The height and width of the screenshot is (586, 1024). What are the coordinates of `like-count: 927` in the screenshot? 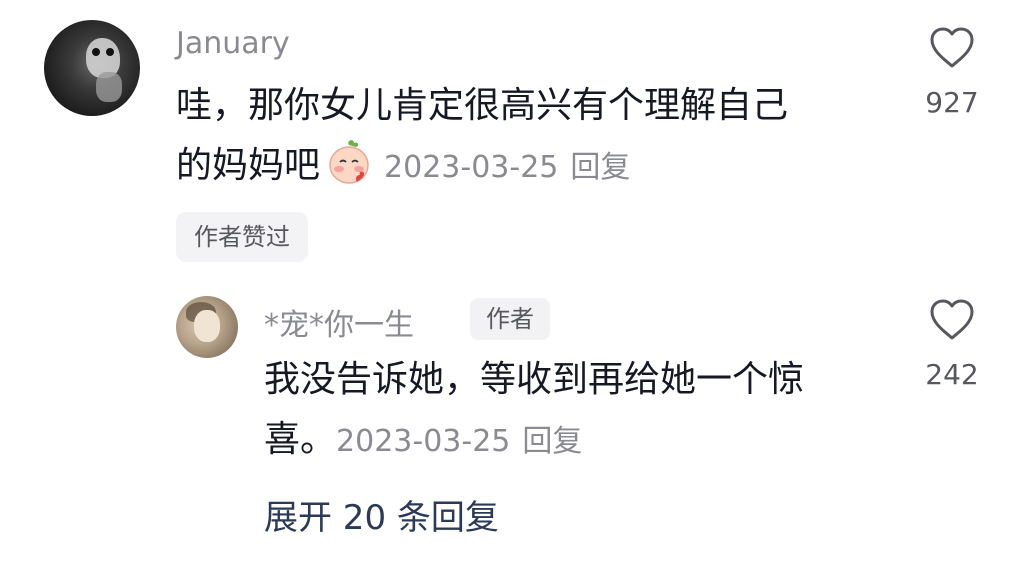 It's located at (952, 102).